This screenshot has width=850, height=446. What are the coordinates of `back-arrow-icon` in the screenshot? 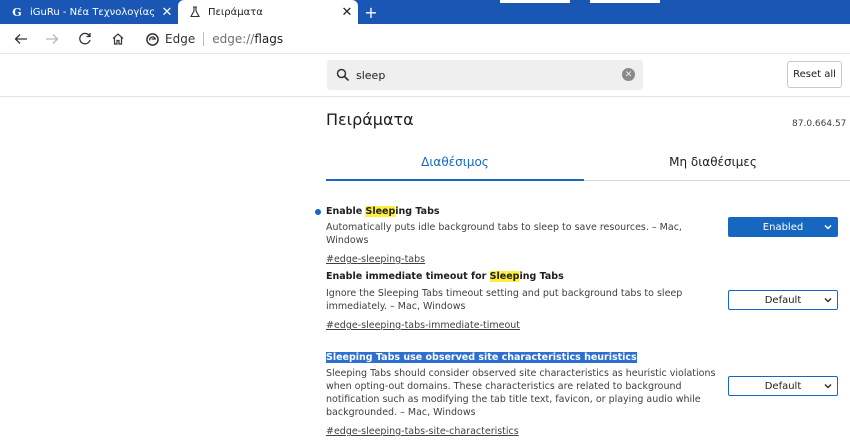 It's located at (20, 39).